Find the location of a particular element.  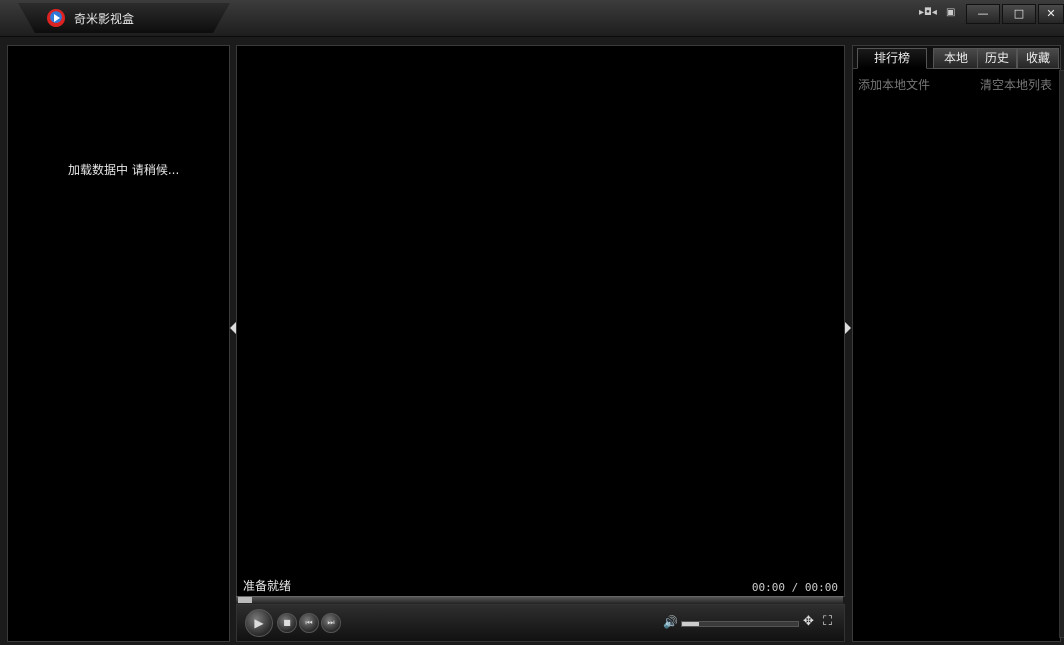

app-title: 奇米影视盒 is located at coordinates (104, 19).